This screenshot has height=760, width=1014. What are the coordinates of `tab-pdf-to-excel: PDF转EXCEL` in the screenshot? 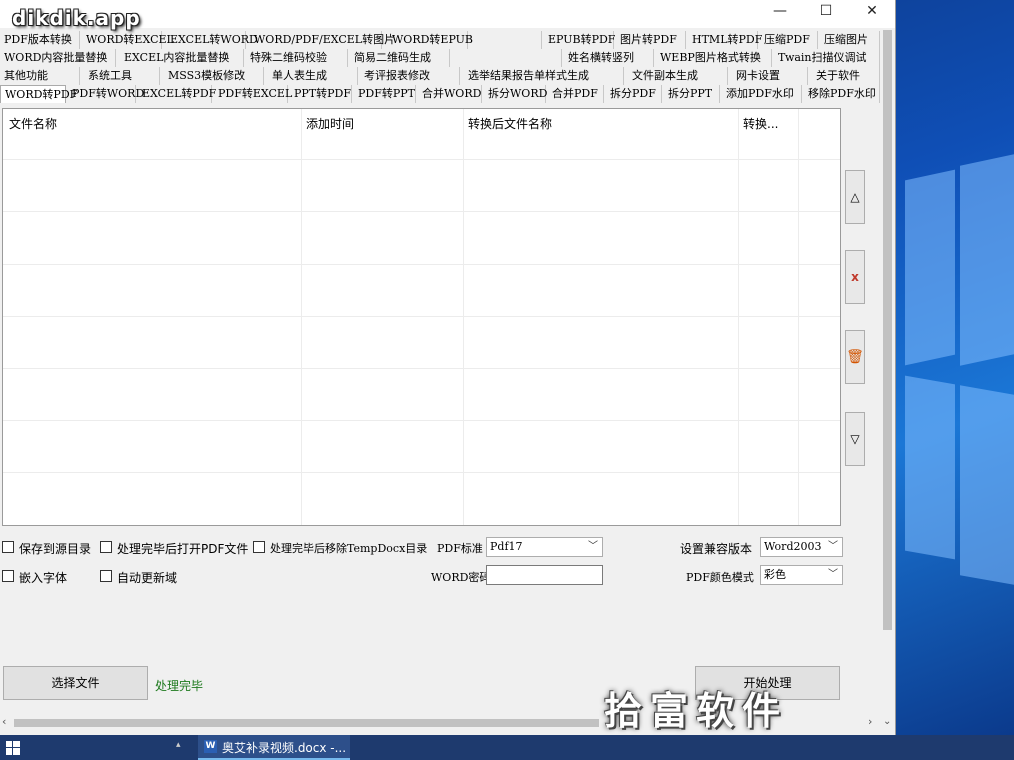 It's located at (253, 94).